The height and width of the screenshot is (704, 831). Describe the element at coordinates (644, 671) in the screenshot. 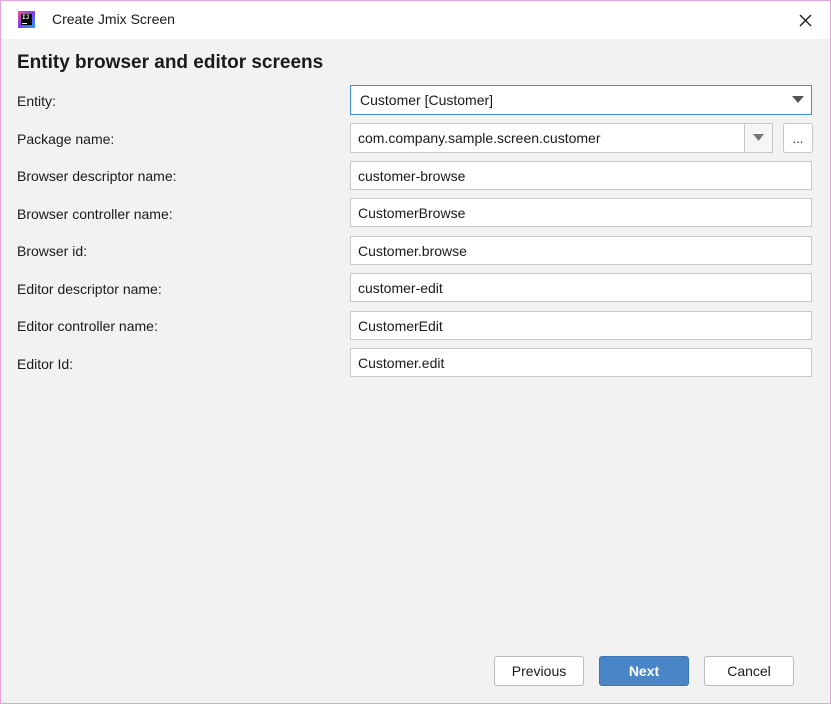

I see `next-button: Next` at that location.